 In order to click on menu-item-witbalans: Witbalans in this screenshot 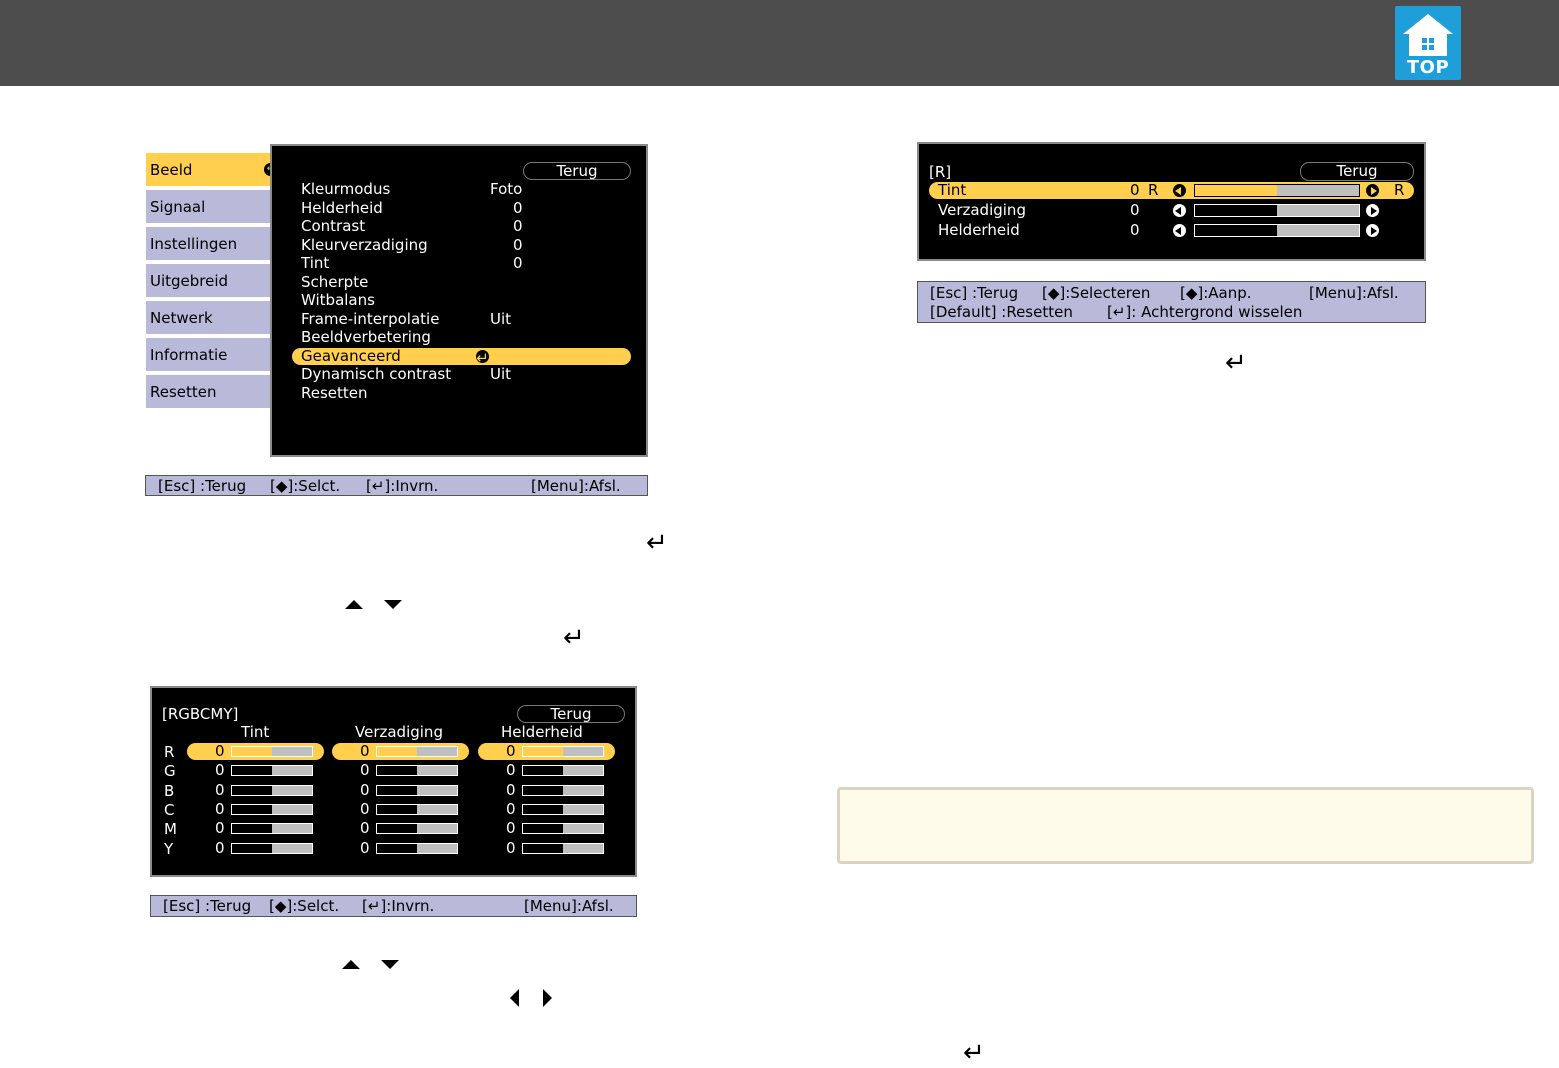, I will do `click(461, 300)`.